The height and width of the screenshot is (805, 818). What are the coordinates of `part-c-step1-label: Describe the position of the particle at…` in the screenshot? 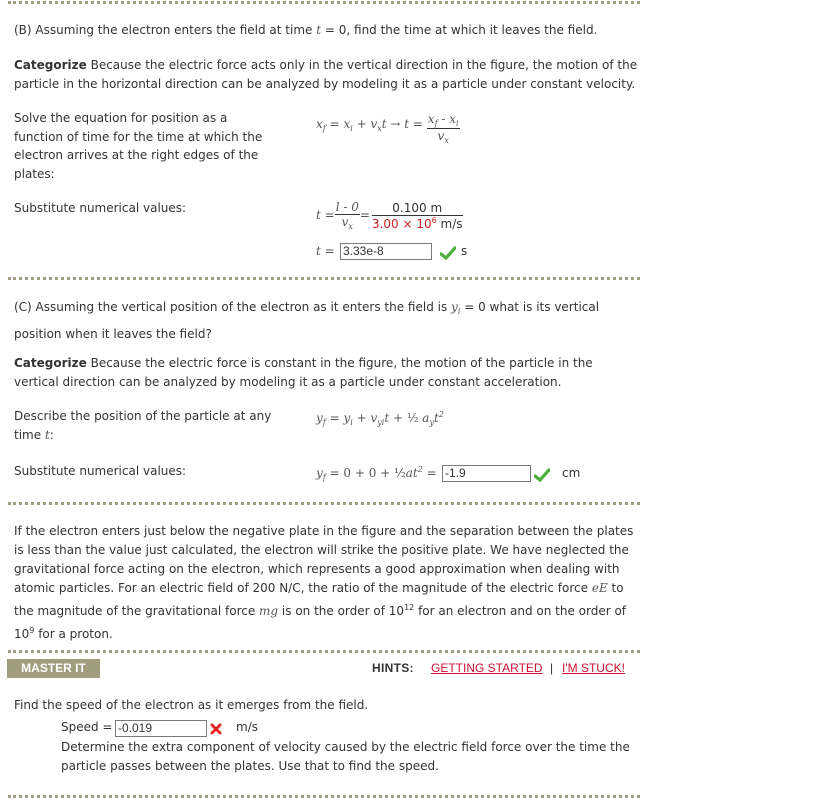 It's located at (143, 425).